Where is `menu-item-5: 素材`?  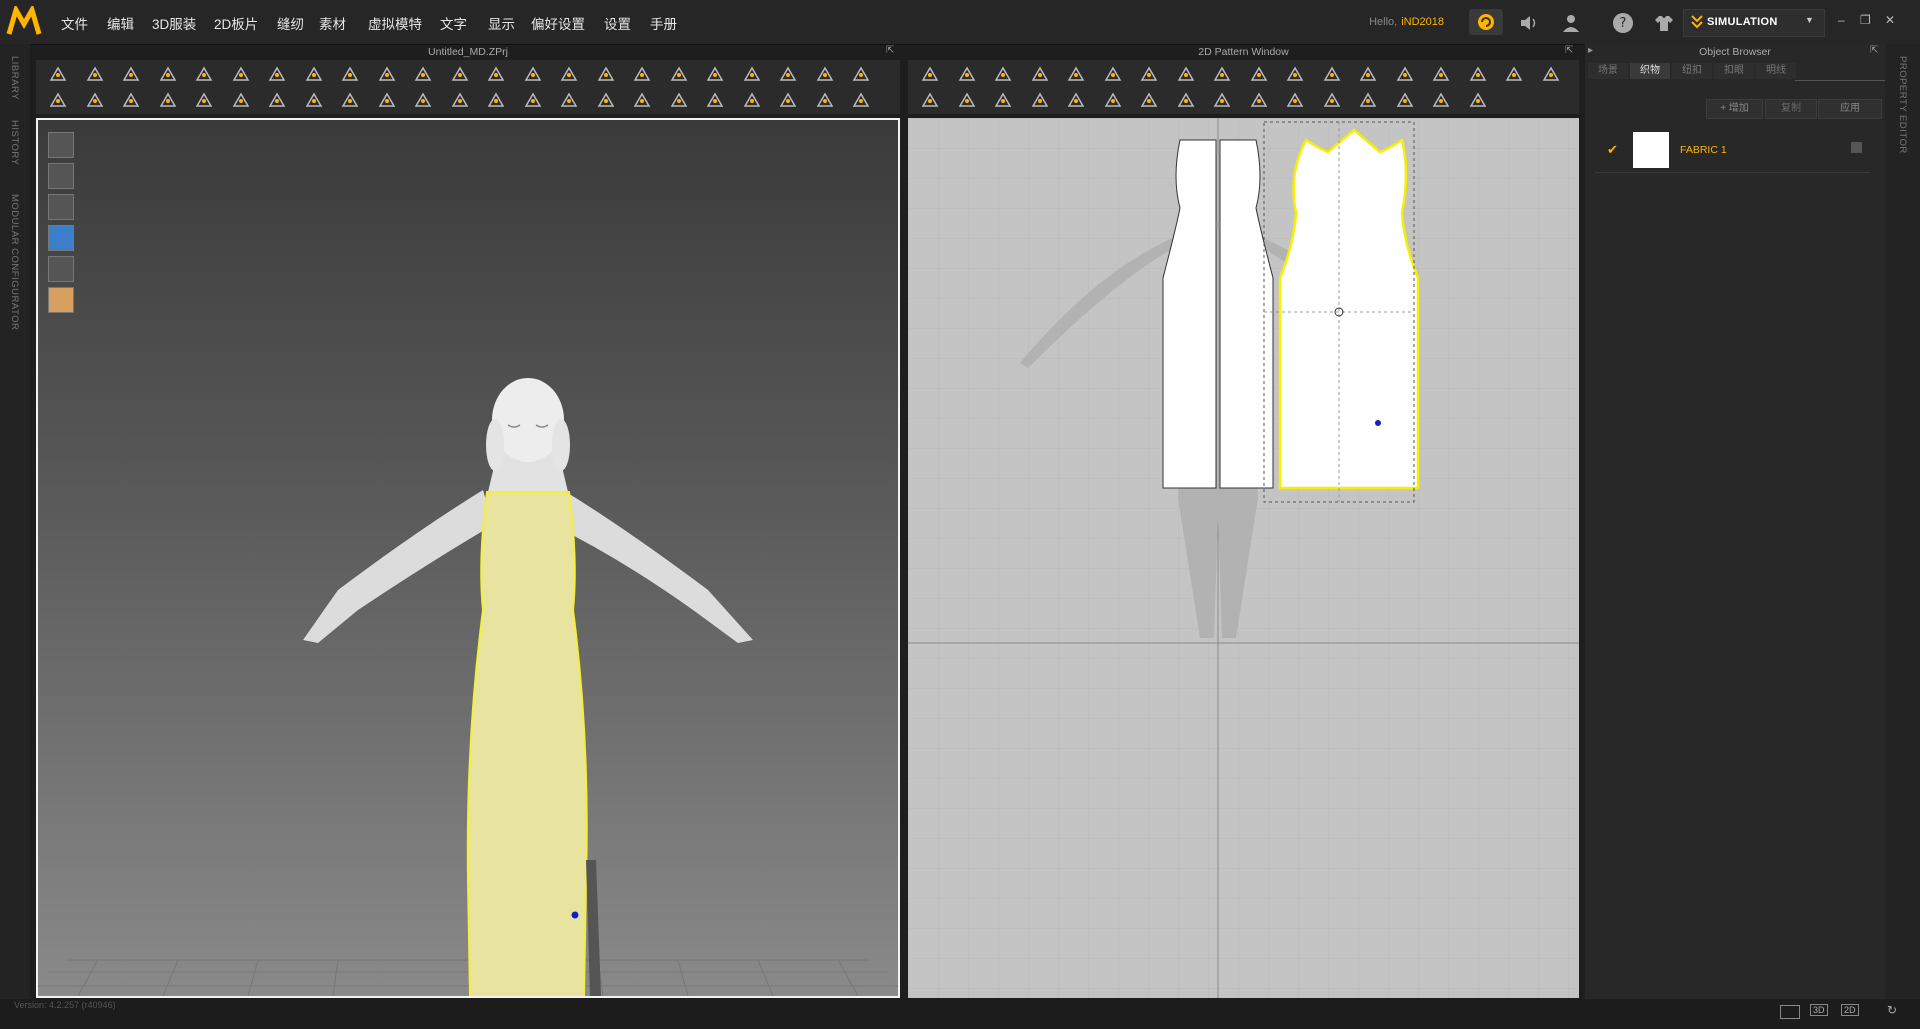
menu-item-5: 素材 is located at coordinates (332, 23).